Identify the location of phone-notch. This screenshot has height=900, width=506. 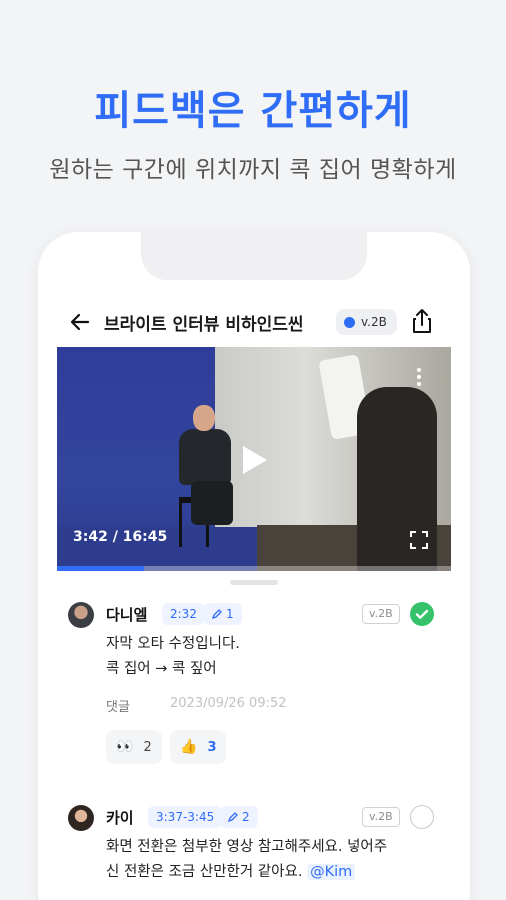
(254, 256).